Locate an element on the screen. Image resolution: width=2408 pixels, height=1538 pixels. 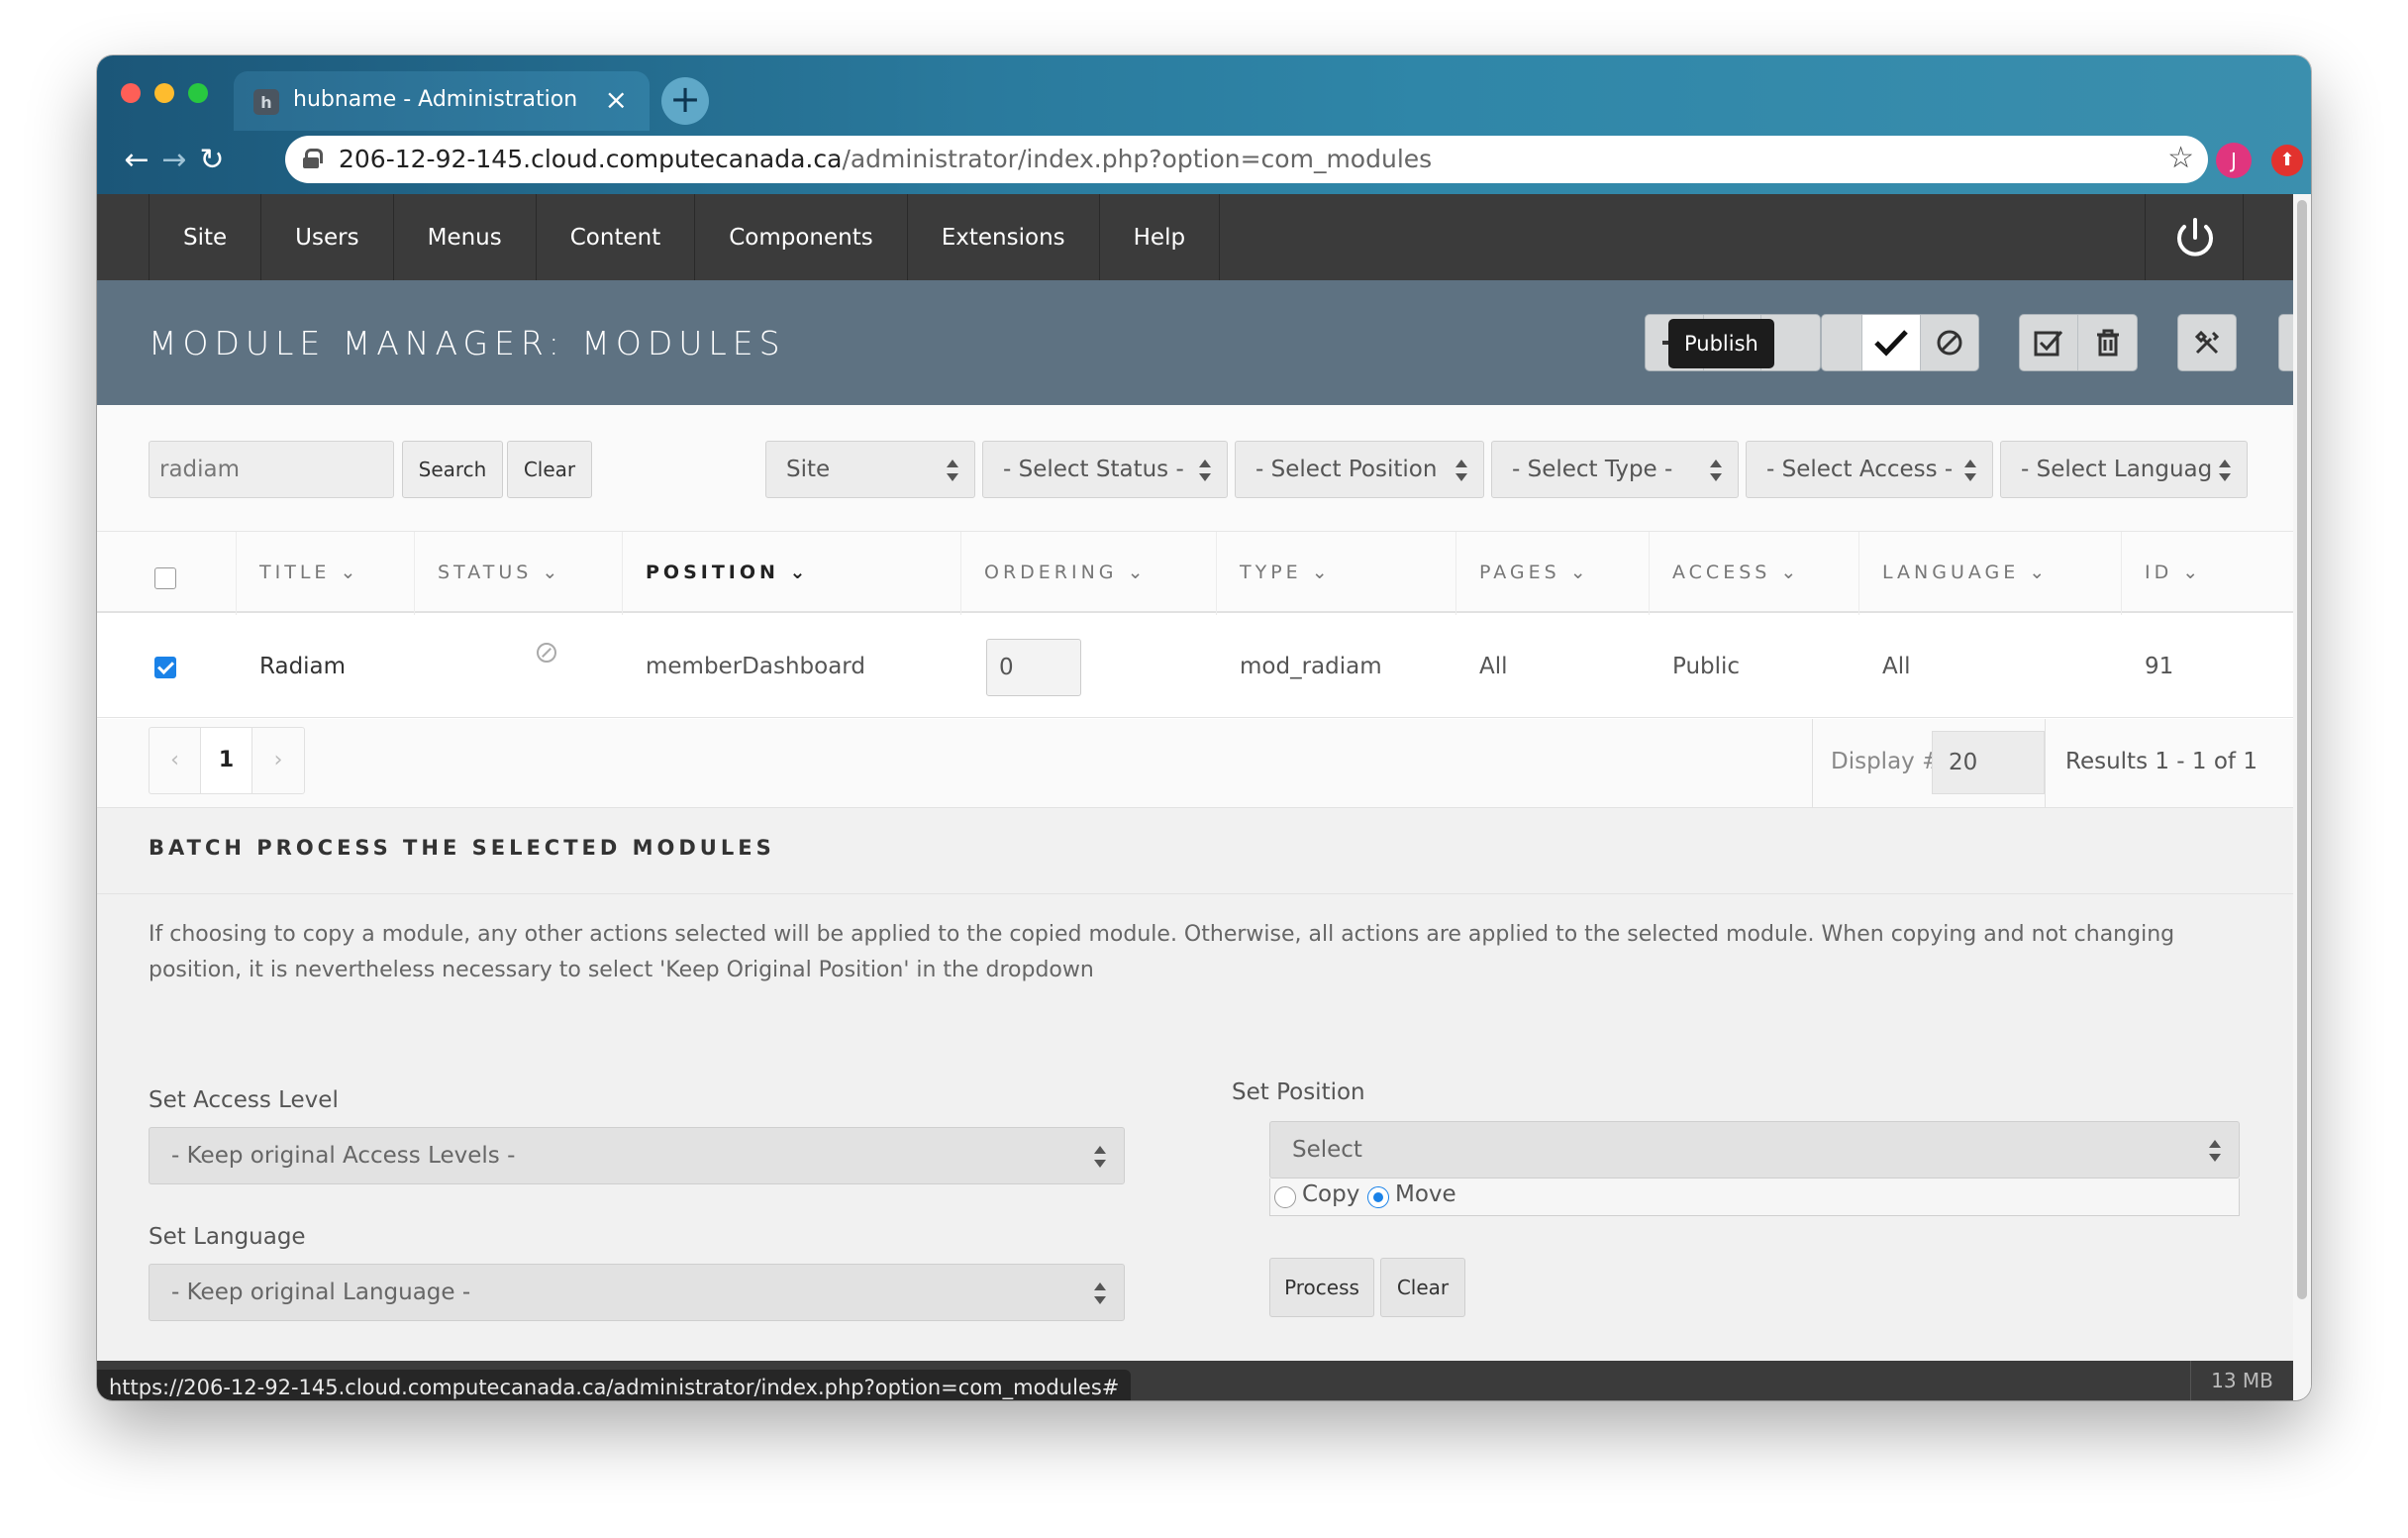
page-scrollbar is located at coordinates (2302, 797).